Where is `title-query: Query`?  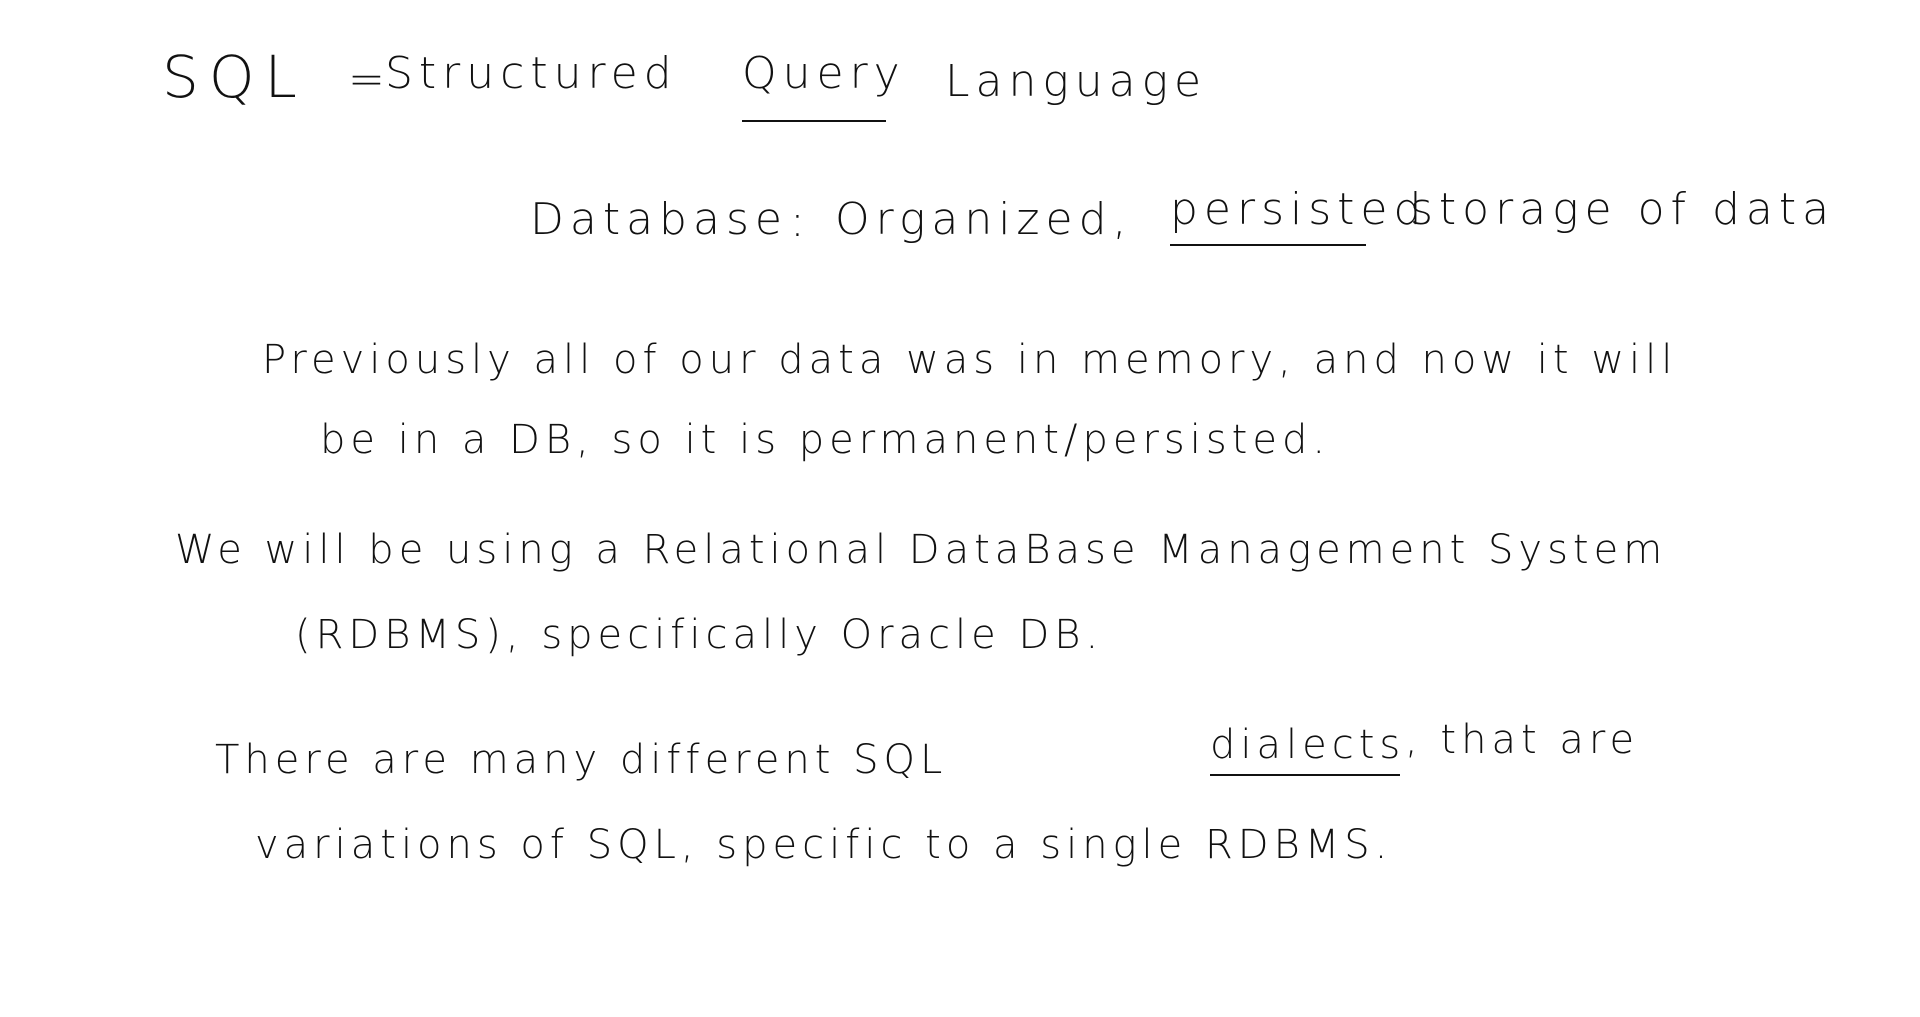 title-query: Query is located at coordinates (824, 73).